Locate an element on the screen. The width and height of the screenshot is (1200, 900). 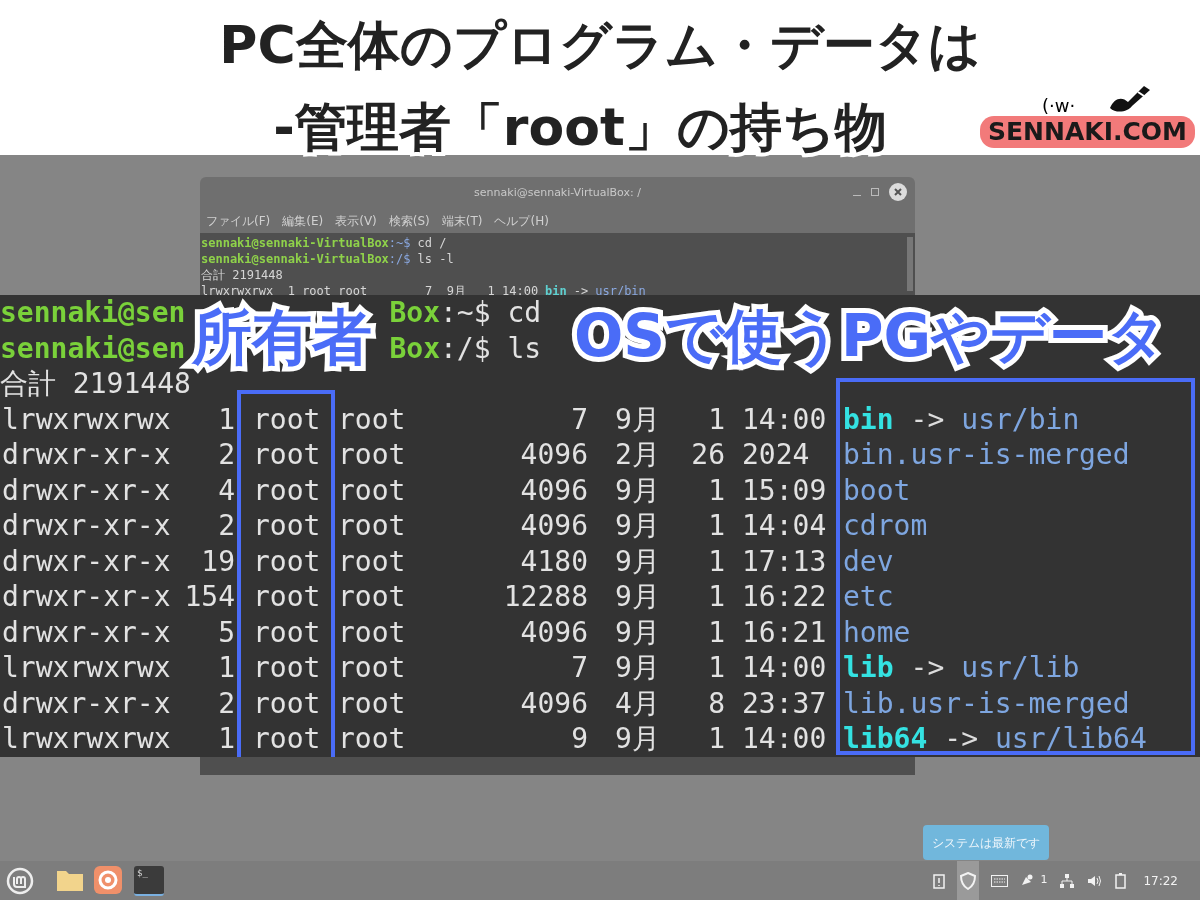
link-name: bin is located at coordinates (556, 291).